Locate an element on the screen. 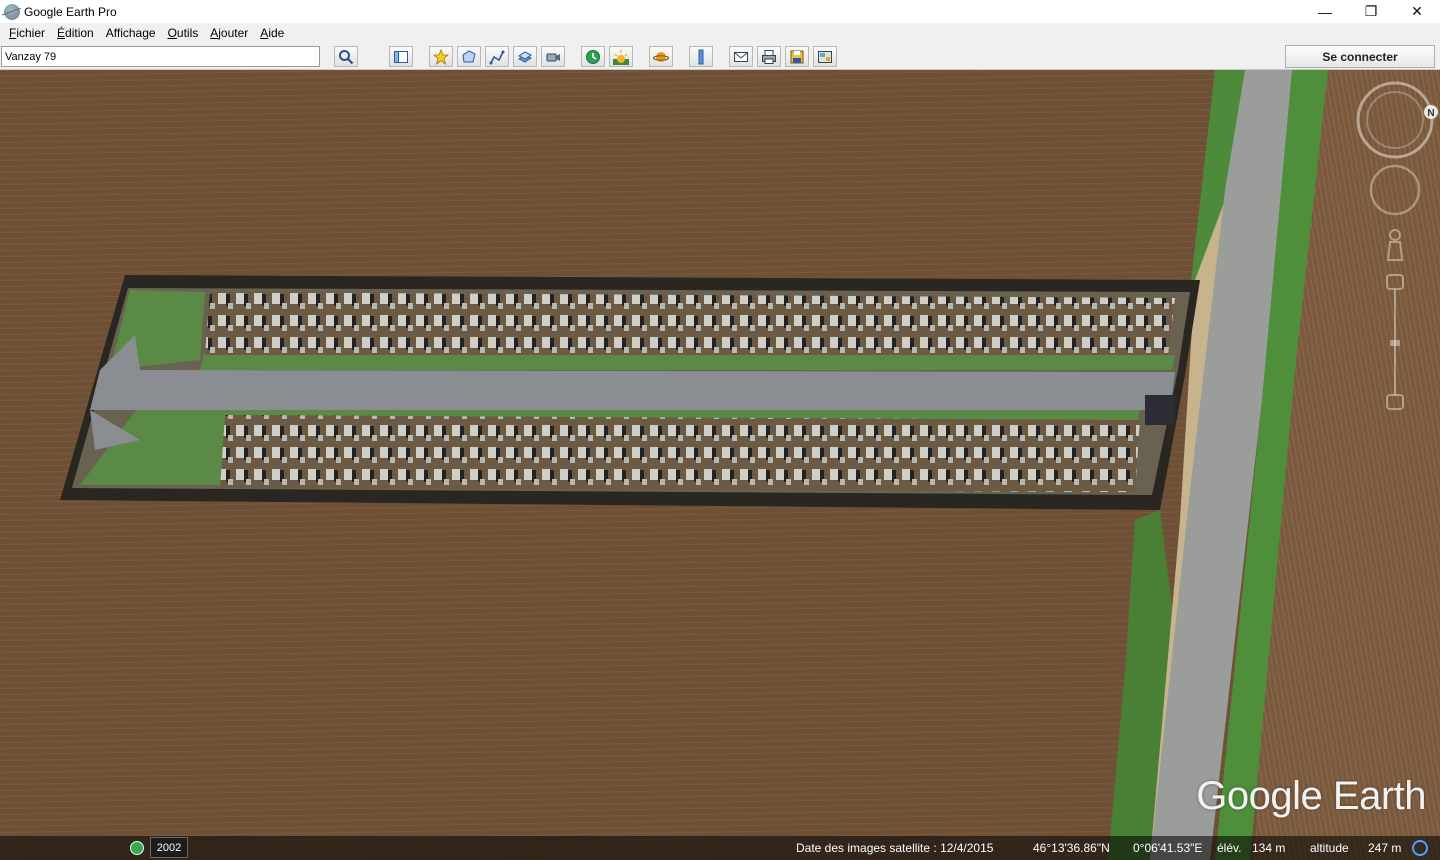  streaming-status-icon is located at coordinates (1420, 848).